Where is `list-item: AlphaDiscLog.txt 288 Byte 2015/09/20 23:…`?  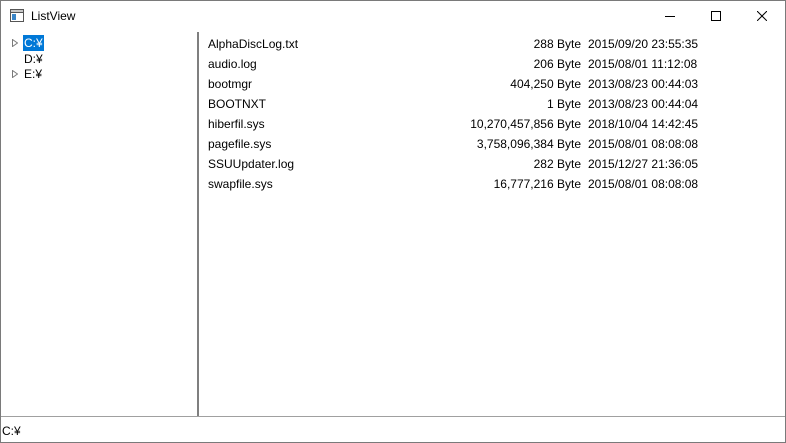
list-item: AlphaDiscLog.txt 288 Byte 2015/09/20 23:… is located at coordinates (492, 44).